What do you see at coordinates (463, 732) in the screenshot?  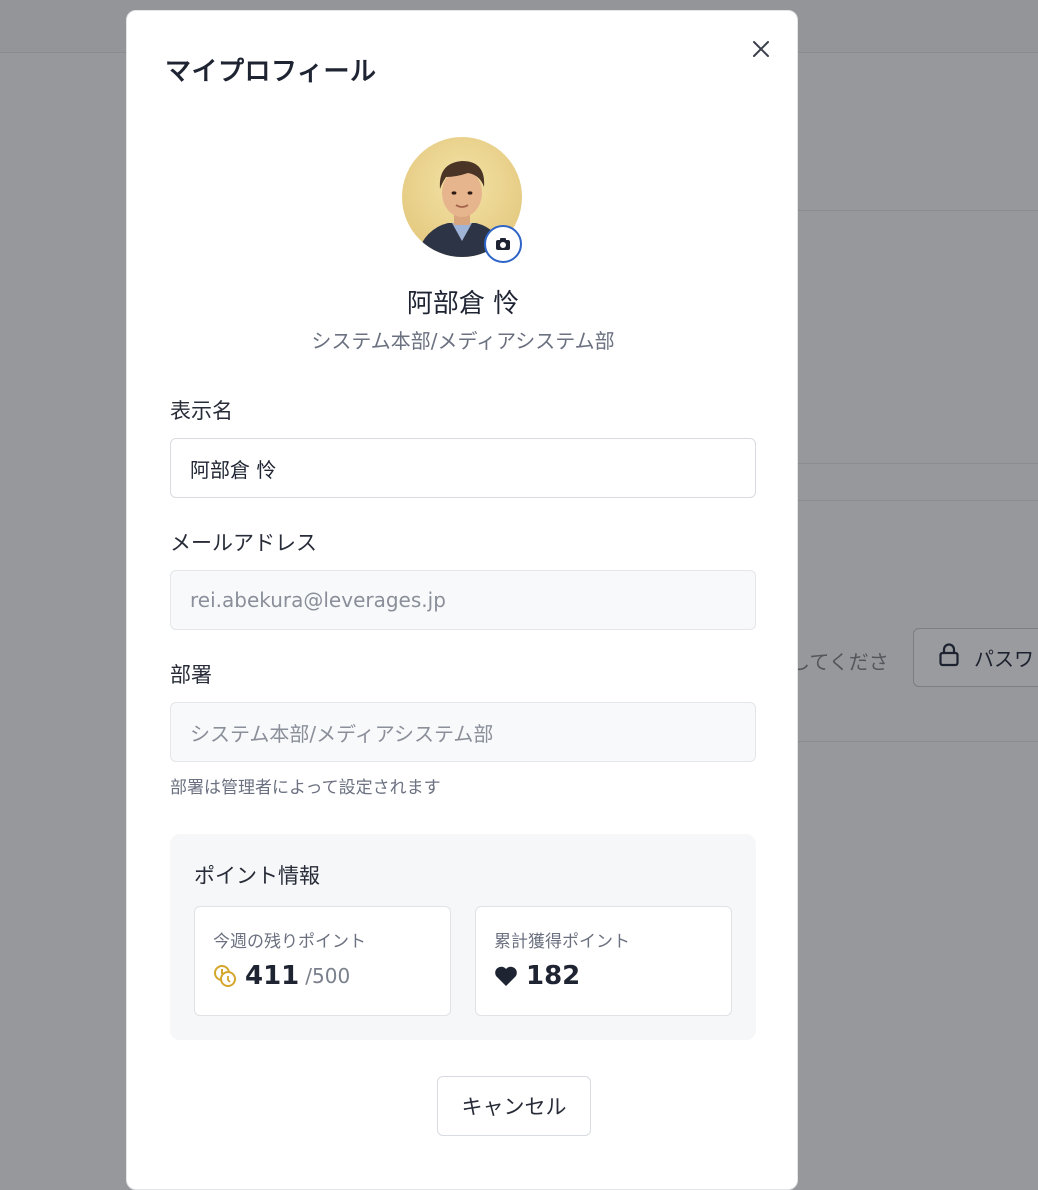 I see `department-field` at bounding box center [463, 732].